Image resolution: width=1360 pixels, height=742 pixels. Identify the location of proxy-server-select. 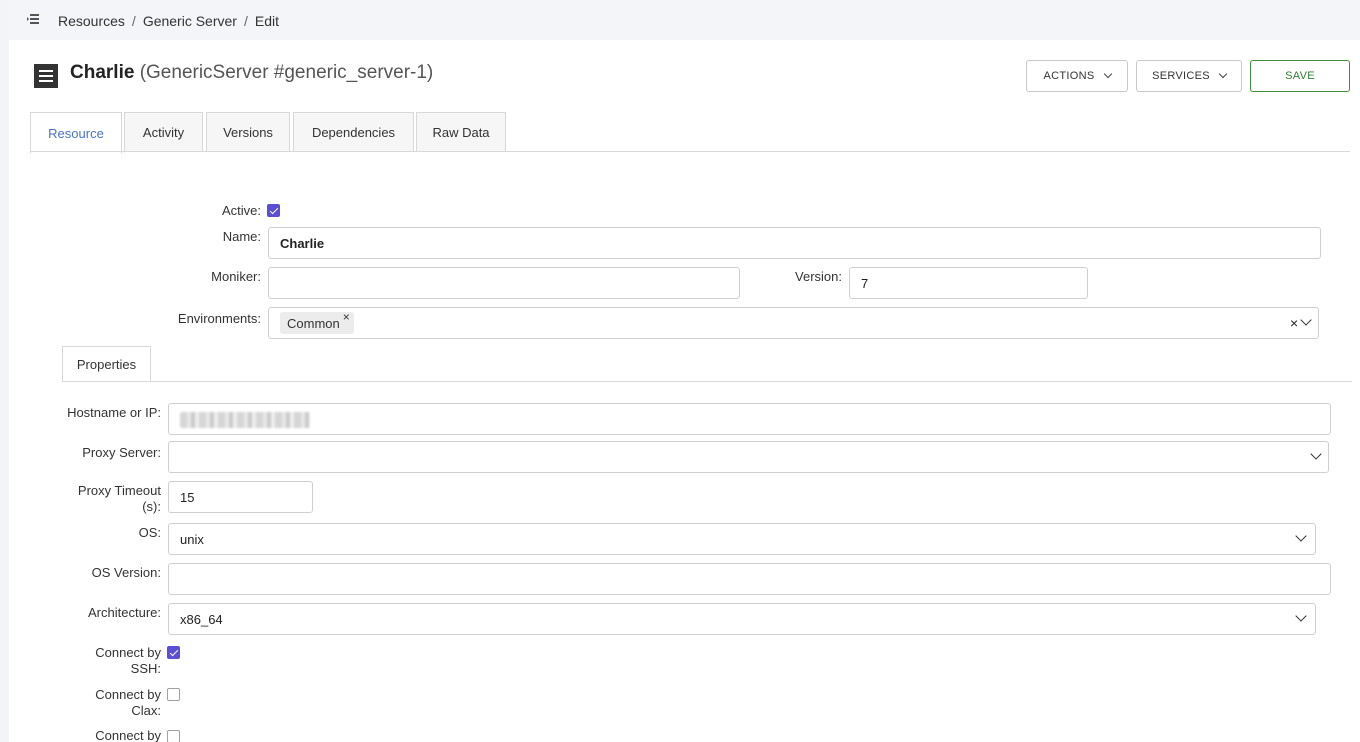
(748, 457).